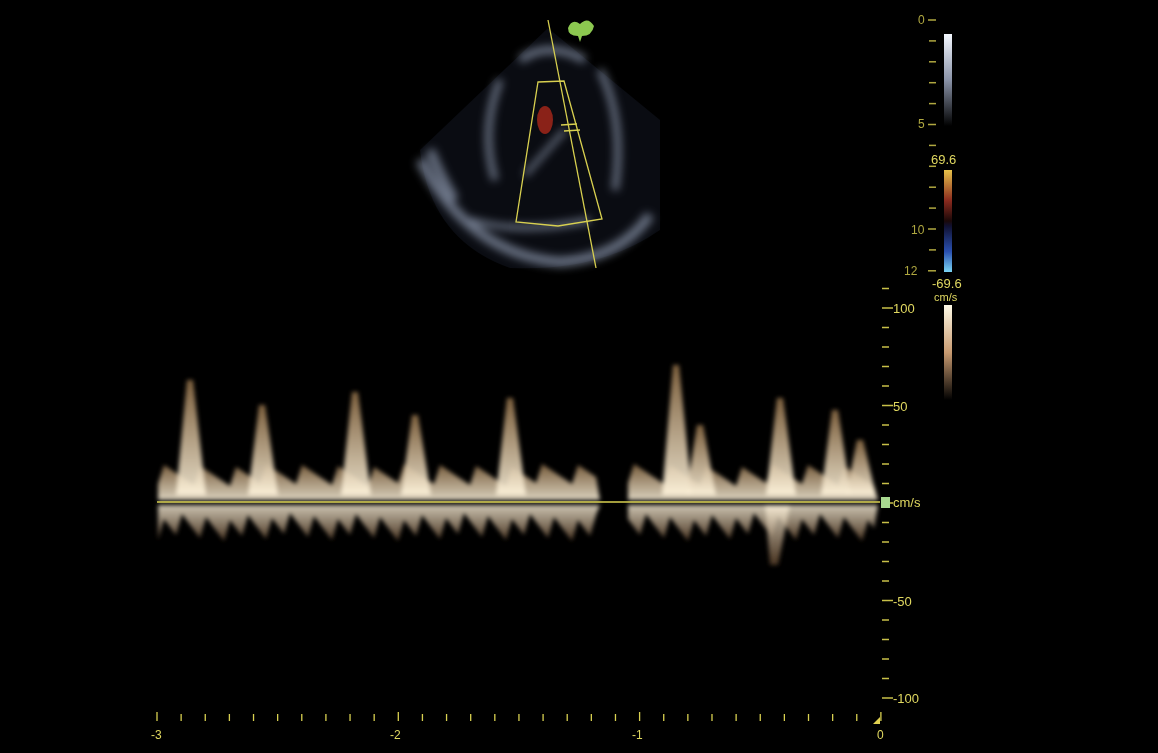 Image resolution: width=1158 pixels, height=753 pixels. I want to click on color-scale-unit: cm/s, so click(946, 297).